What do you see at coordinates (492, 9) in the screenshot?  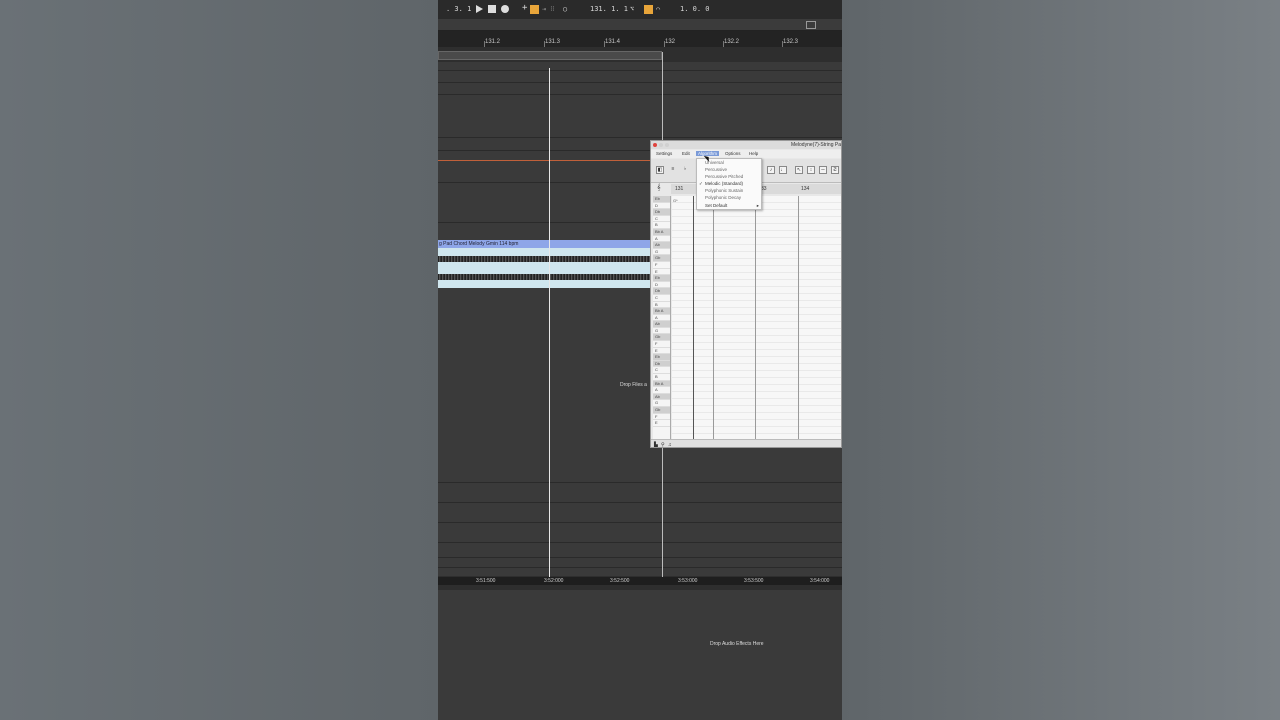 I see `stop-icon` at bounding box center [492, 9].